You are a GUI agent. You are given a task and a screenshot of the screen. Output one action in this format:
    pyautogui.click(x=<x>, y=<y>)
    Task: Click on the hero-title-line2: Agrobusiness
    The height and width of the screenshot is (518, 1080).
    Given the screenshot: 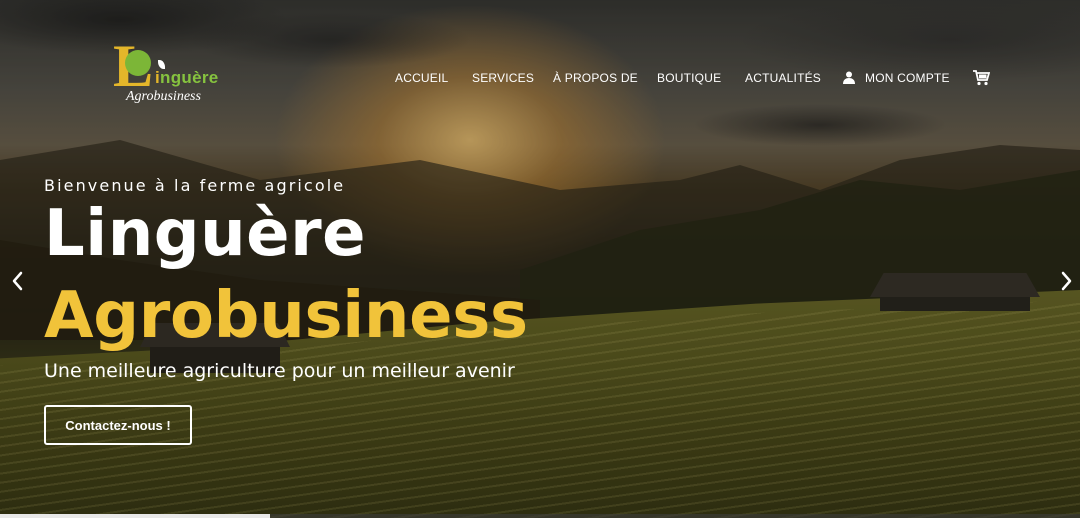 What is the action you would take?
    pyautogui.click(x=286, y=316)
    